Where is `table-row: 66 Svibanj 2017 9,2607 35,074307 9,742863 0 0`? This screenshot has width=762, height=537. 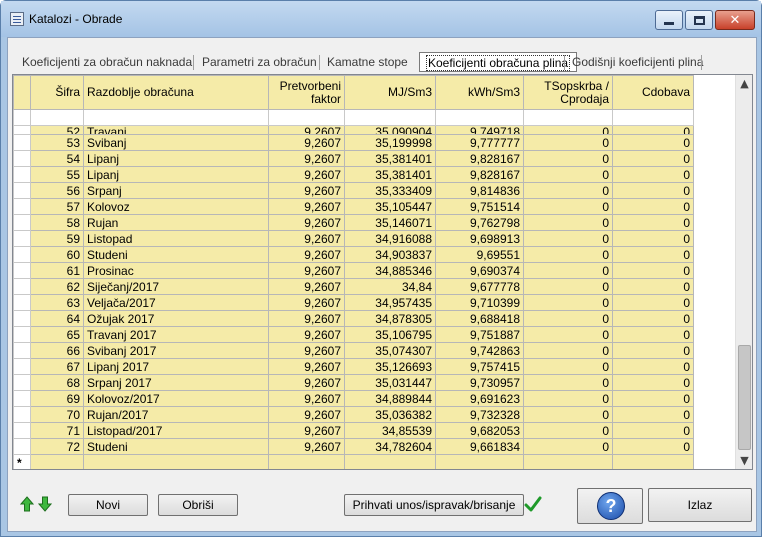 table-row: 66 Svibanj 2017 9,2607 35,074307 9,742863 0 0 is located at coordinates (353, 350).